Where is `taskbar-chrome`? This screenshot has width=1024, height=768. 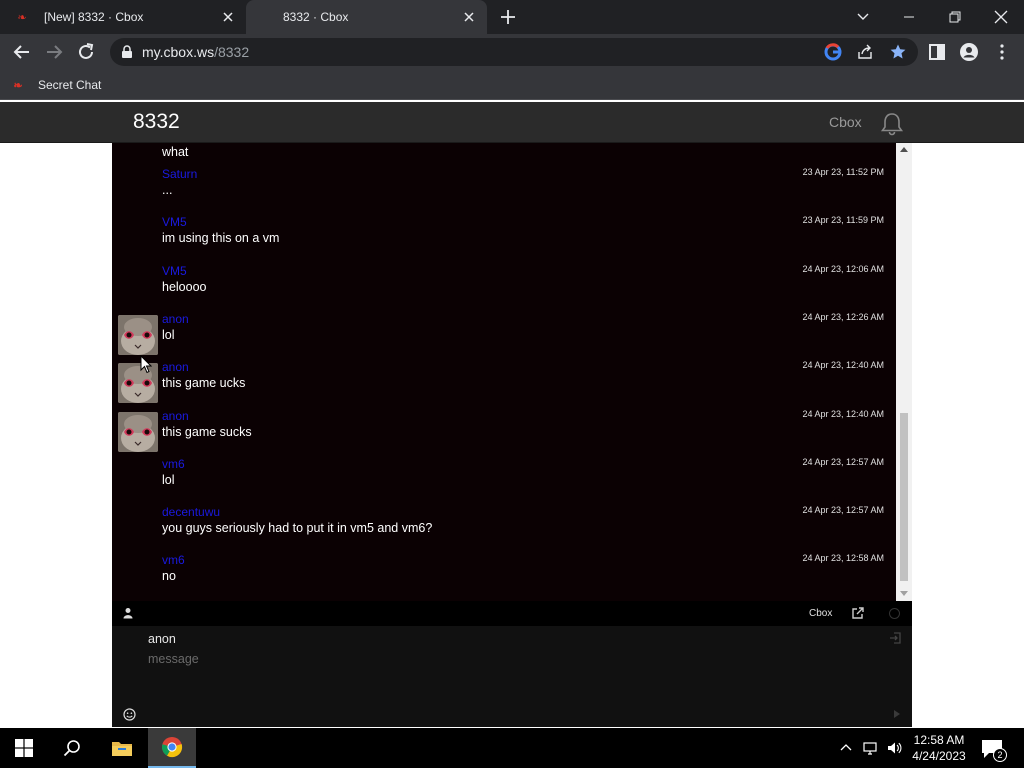 taskbar-chrome is located at coordinates (172, 748).